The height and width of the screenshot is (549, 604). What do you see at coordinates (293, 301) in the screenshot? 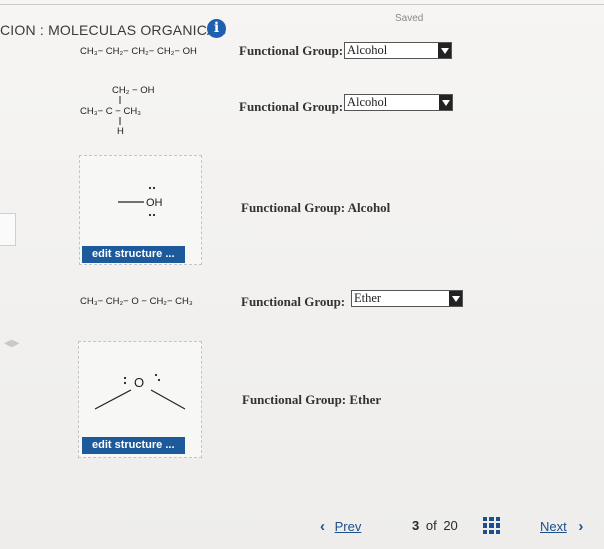
I see `q4-label: Functional Group:` at bounding box center [293, 301].